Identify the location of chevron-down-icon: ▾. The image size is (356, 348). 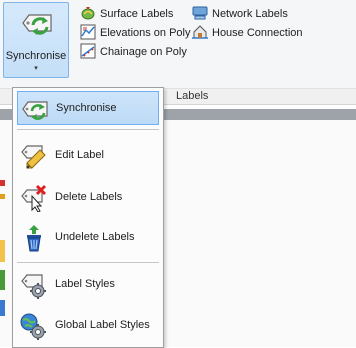
(36, 68).